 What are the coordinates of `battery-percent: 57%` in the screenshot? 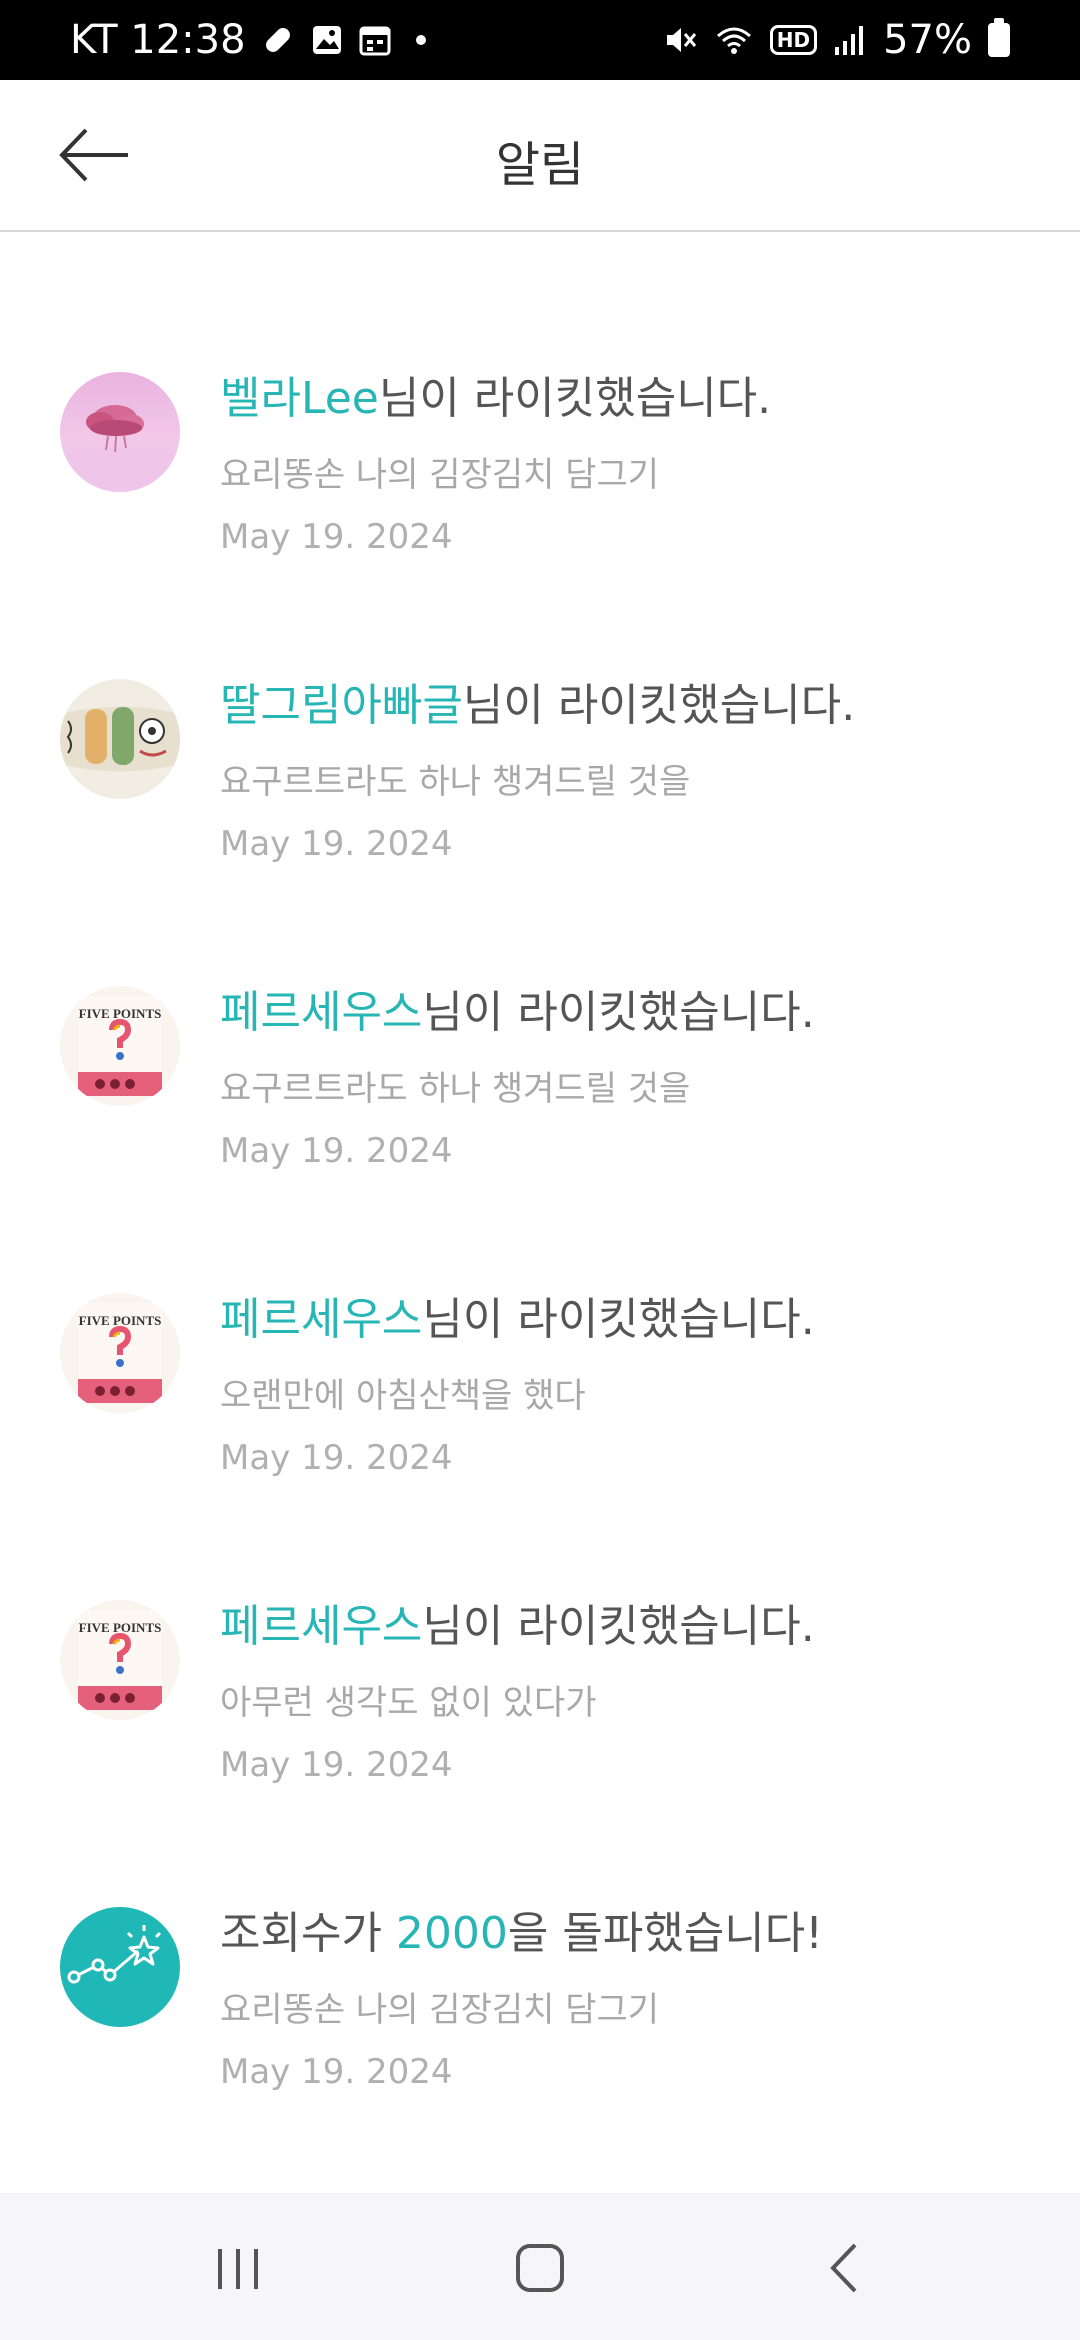 It's located at (927, 40).